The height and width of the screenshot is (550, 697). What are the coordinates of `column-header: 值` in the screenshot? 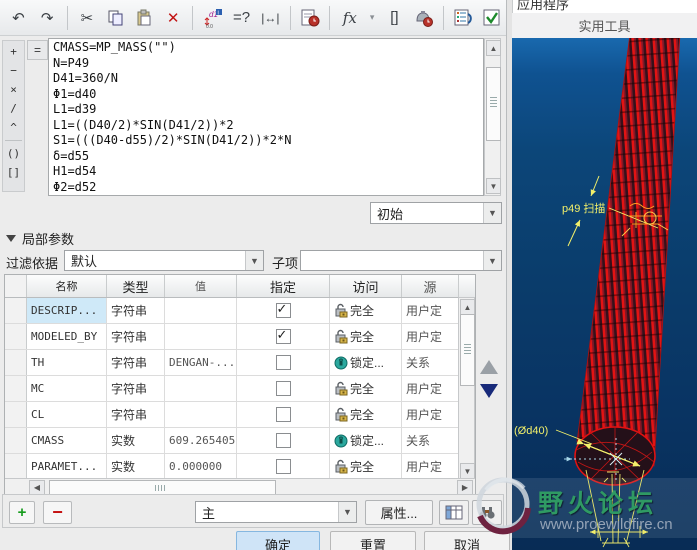 It's located at (201, 286).